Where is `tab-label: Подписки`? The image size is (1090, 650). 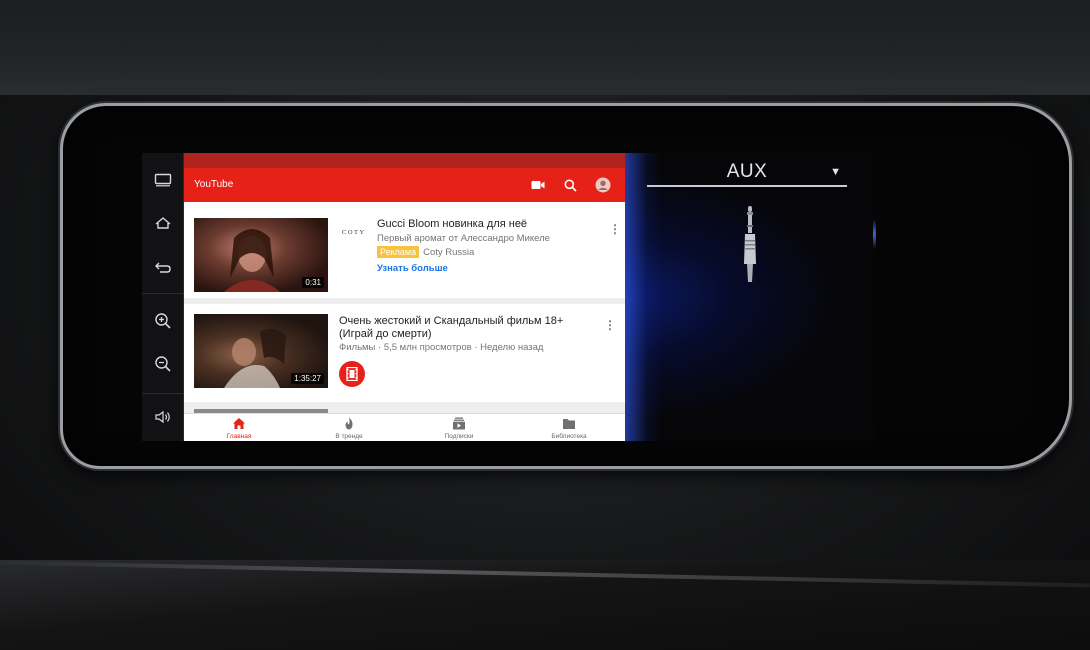 tab-label: Подписки is located at coordinates (459, 436).